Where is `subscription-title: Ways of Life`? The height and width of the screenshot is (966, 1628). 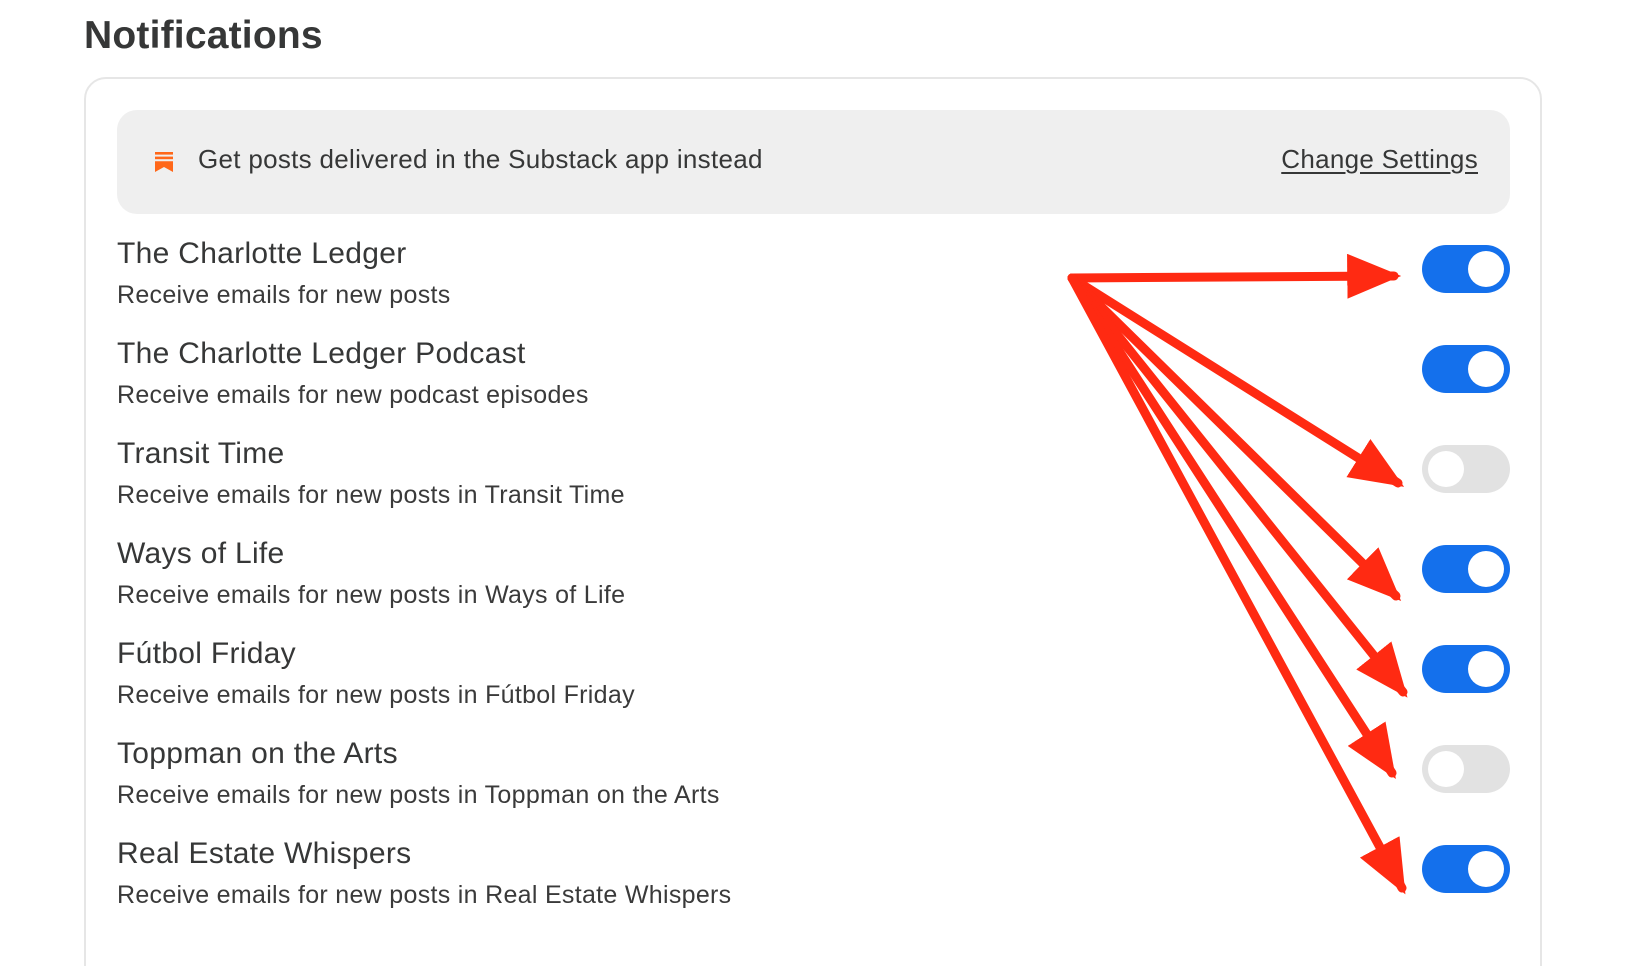
subscription-title: Ways of Life is located at coordinates (201, 553).